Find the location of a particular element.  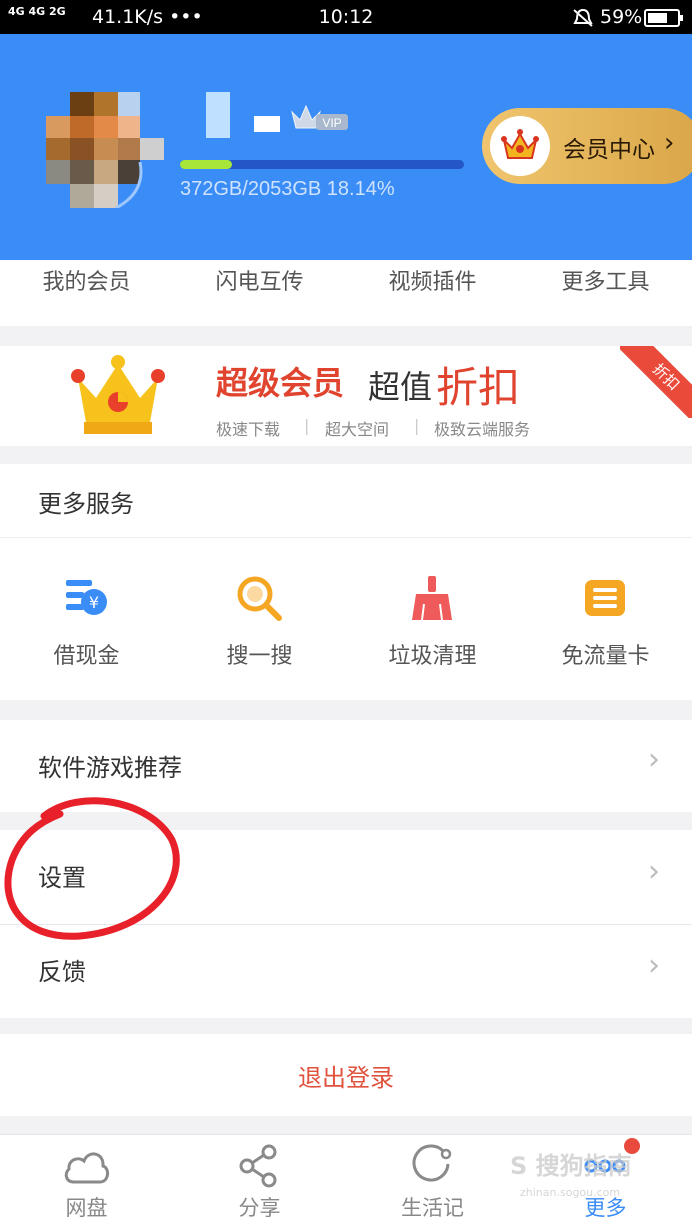

banner-feature: 极速下载 is located at coordinates (248, 429).